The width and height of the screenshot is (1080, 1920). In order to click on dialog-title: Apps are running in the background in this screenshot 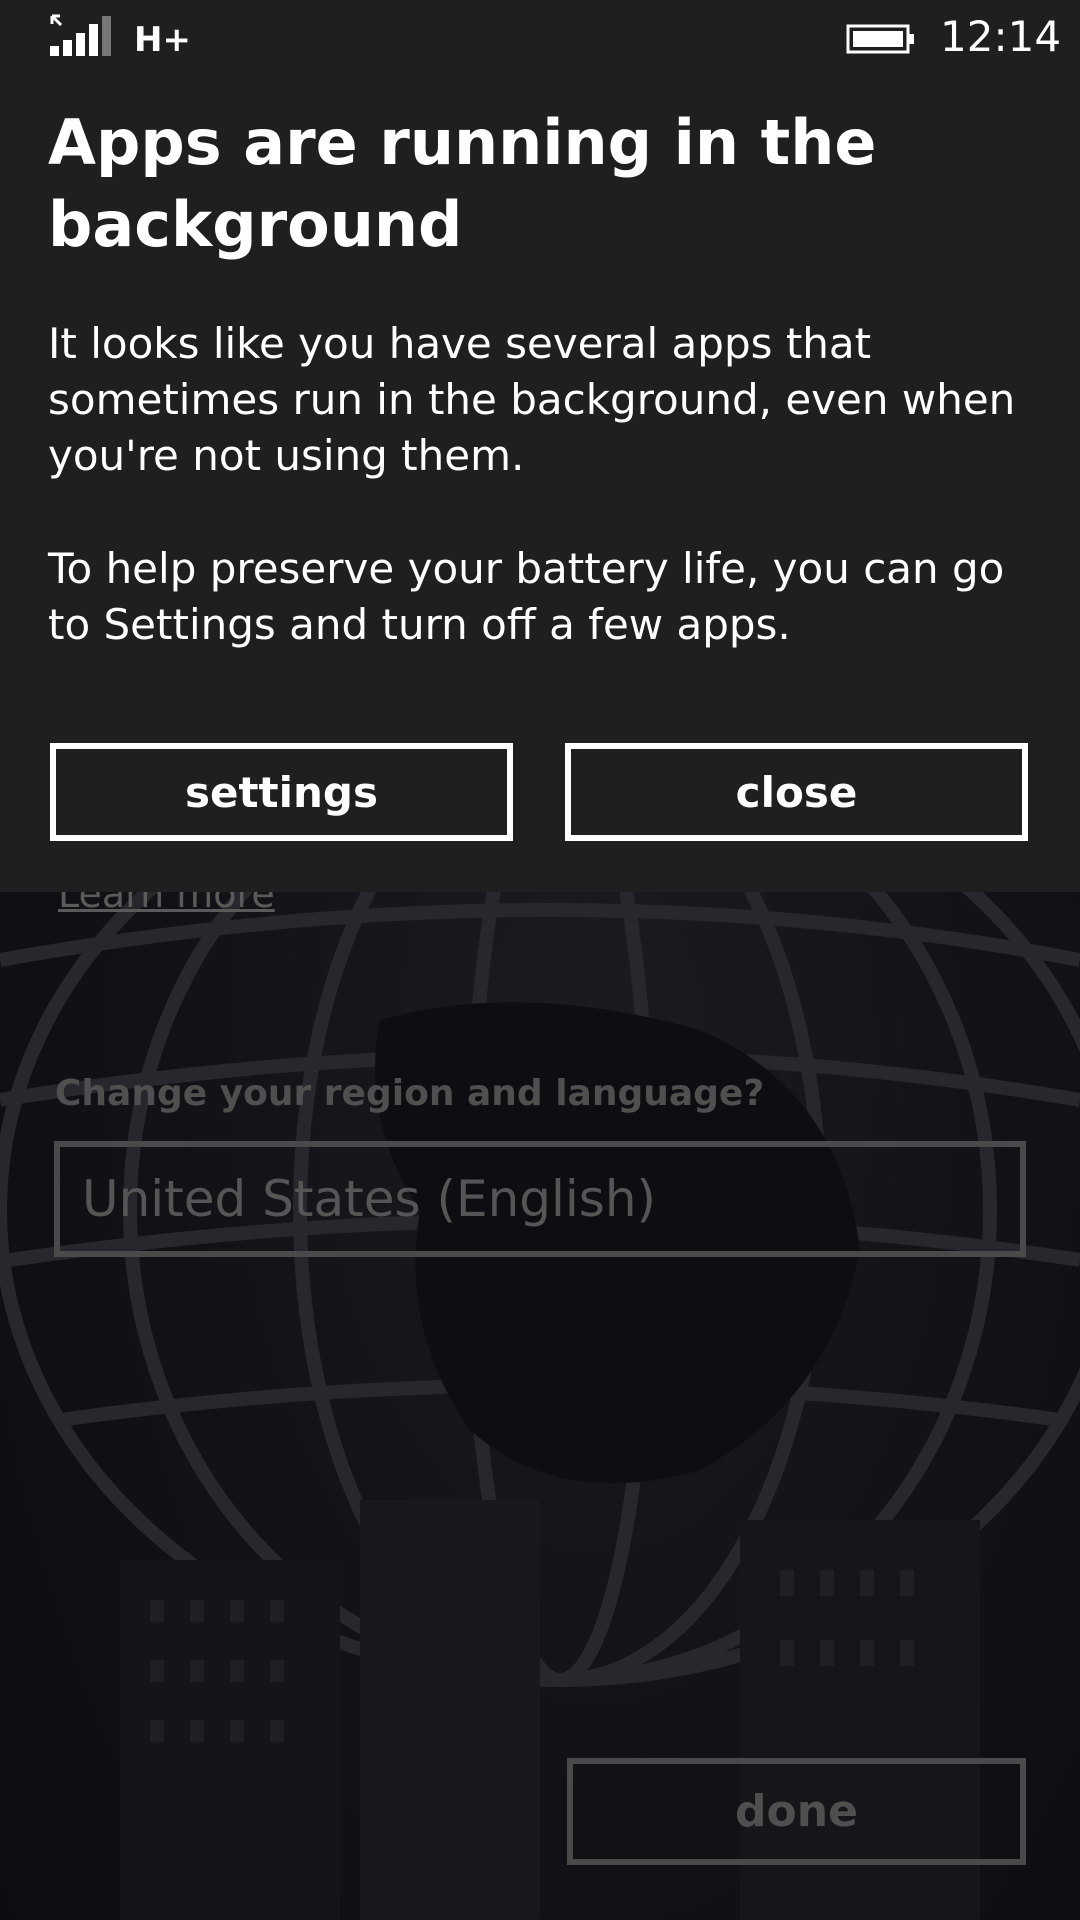, I will do `click(462, 183)`.